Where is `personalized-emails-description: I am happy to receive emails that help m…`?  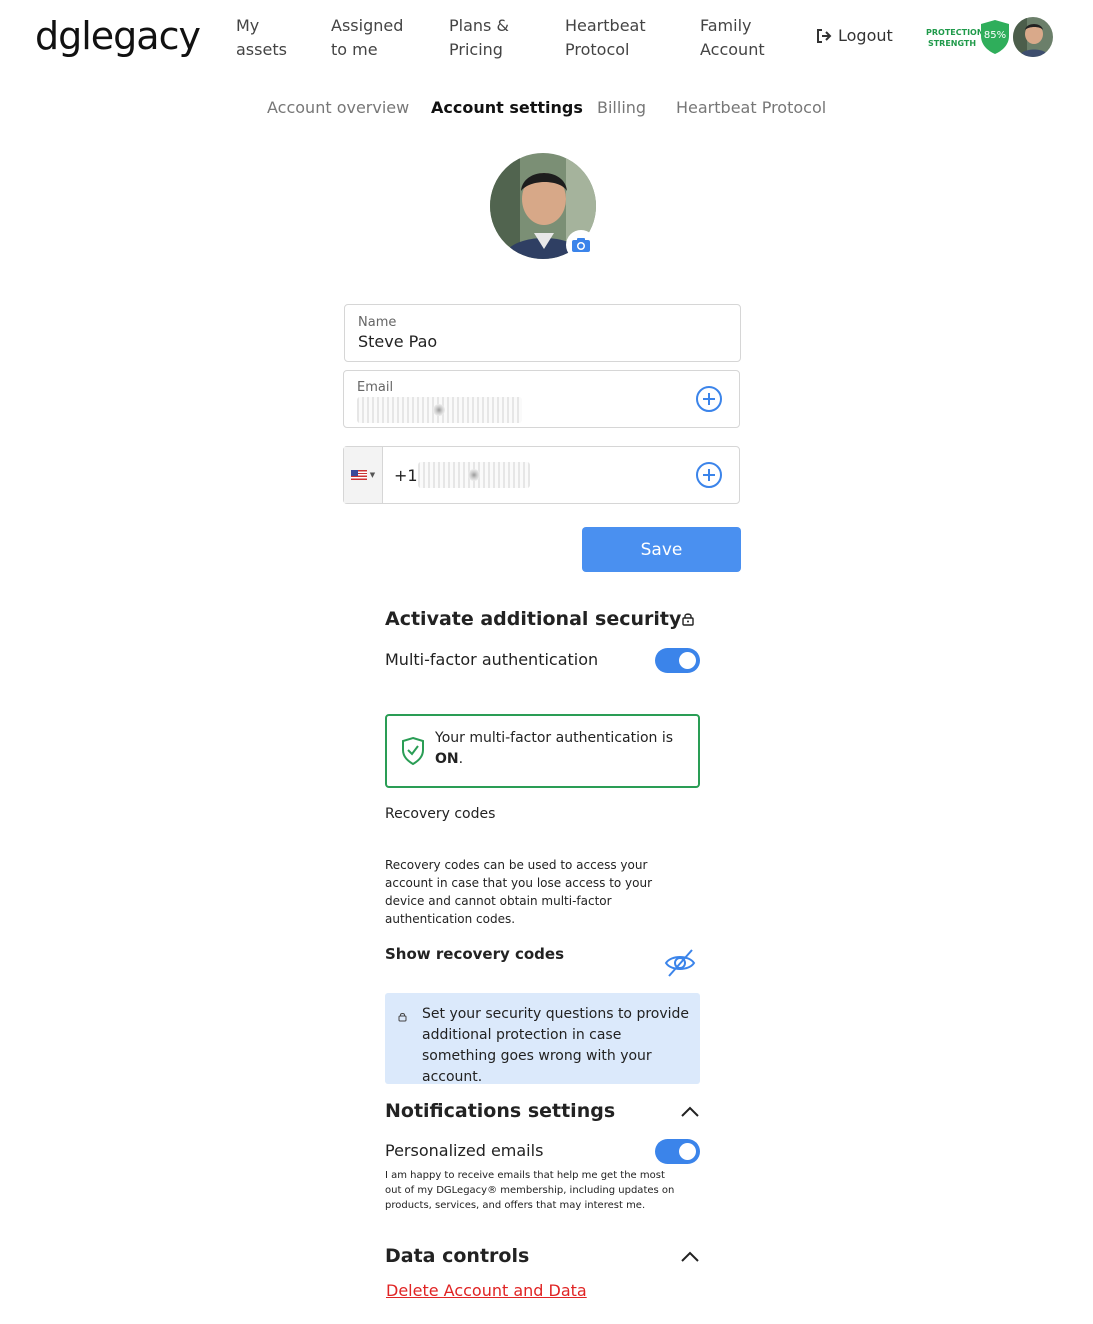
personalized-emails-description: I am happy to receive emails that help m… is located at coordinates (530, 1190).